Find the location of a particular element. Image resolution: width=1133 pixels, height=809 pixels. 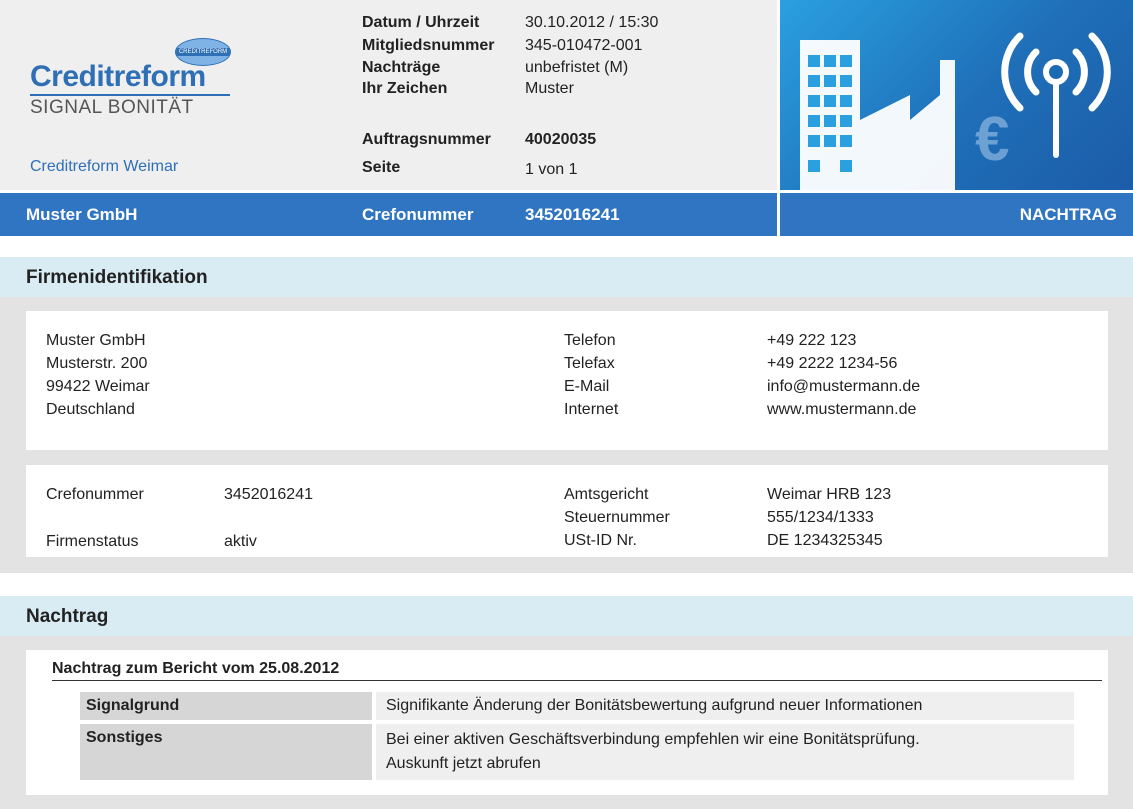

contact-value-telefax: +49 2222 1234-56 is located at coordinates (832, 363).